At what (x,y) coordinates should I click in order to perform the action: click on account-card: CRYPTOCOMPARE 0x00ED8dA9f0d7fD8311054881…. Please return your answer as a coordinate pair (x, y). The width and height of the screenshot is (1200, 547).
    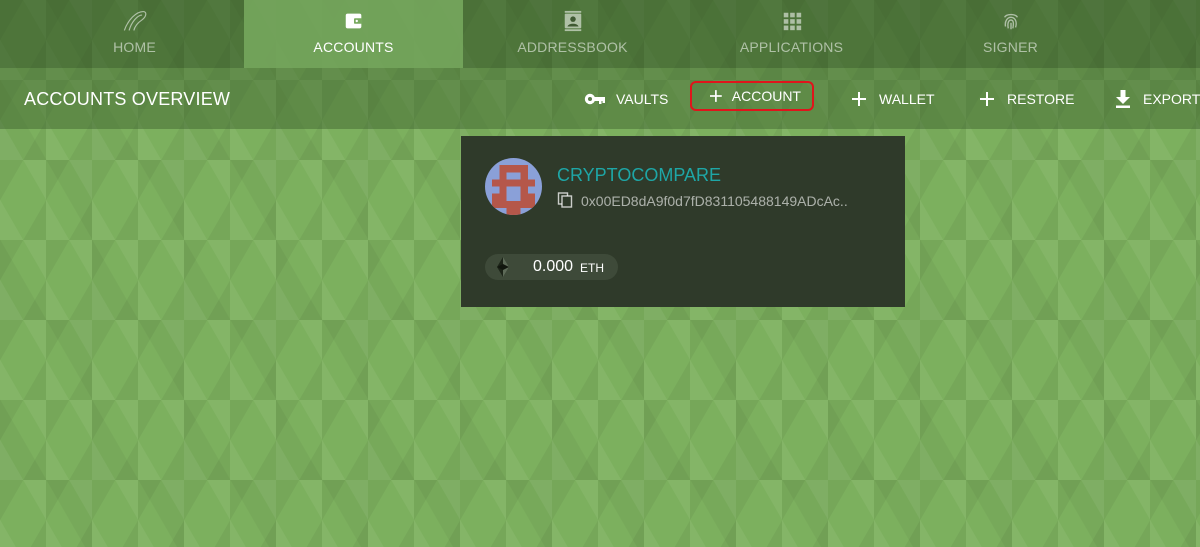
    Looking at the image, I should click on (683, 221).